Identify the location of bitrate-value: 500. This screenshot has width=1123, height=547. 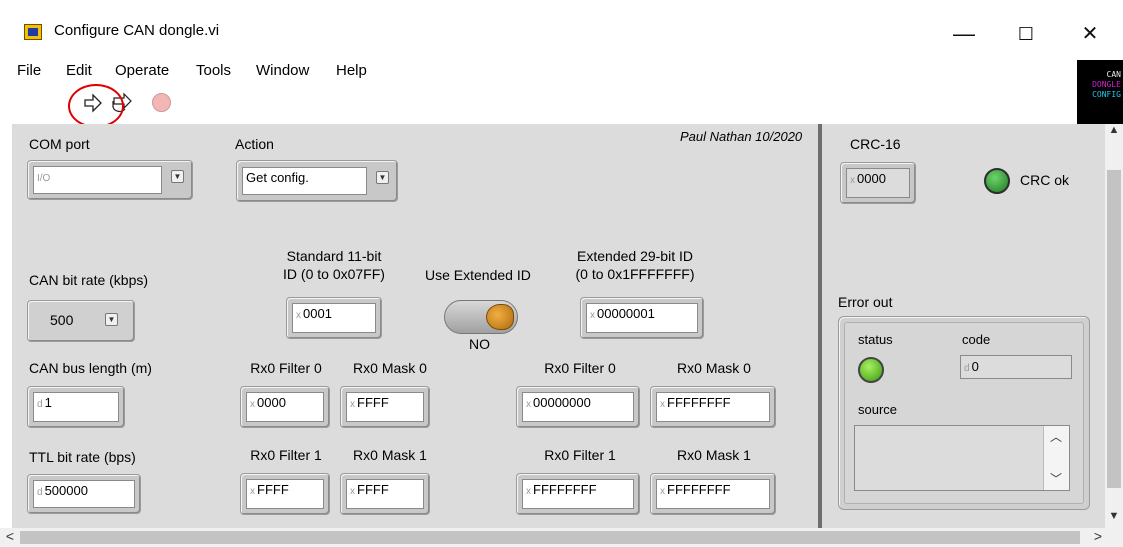
(62, 320).